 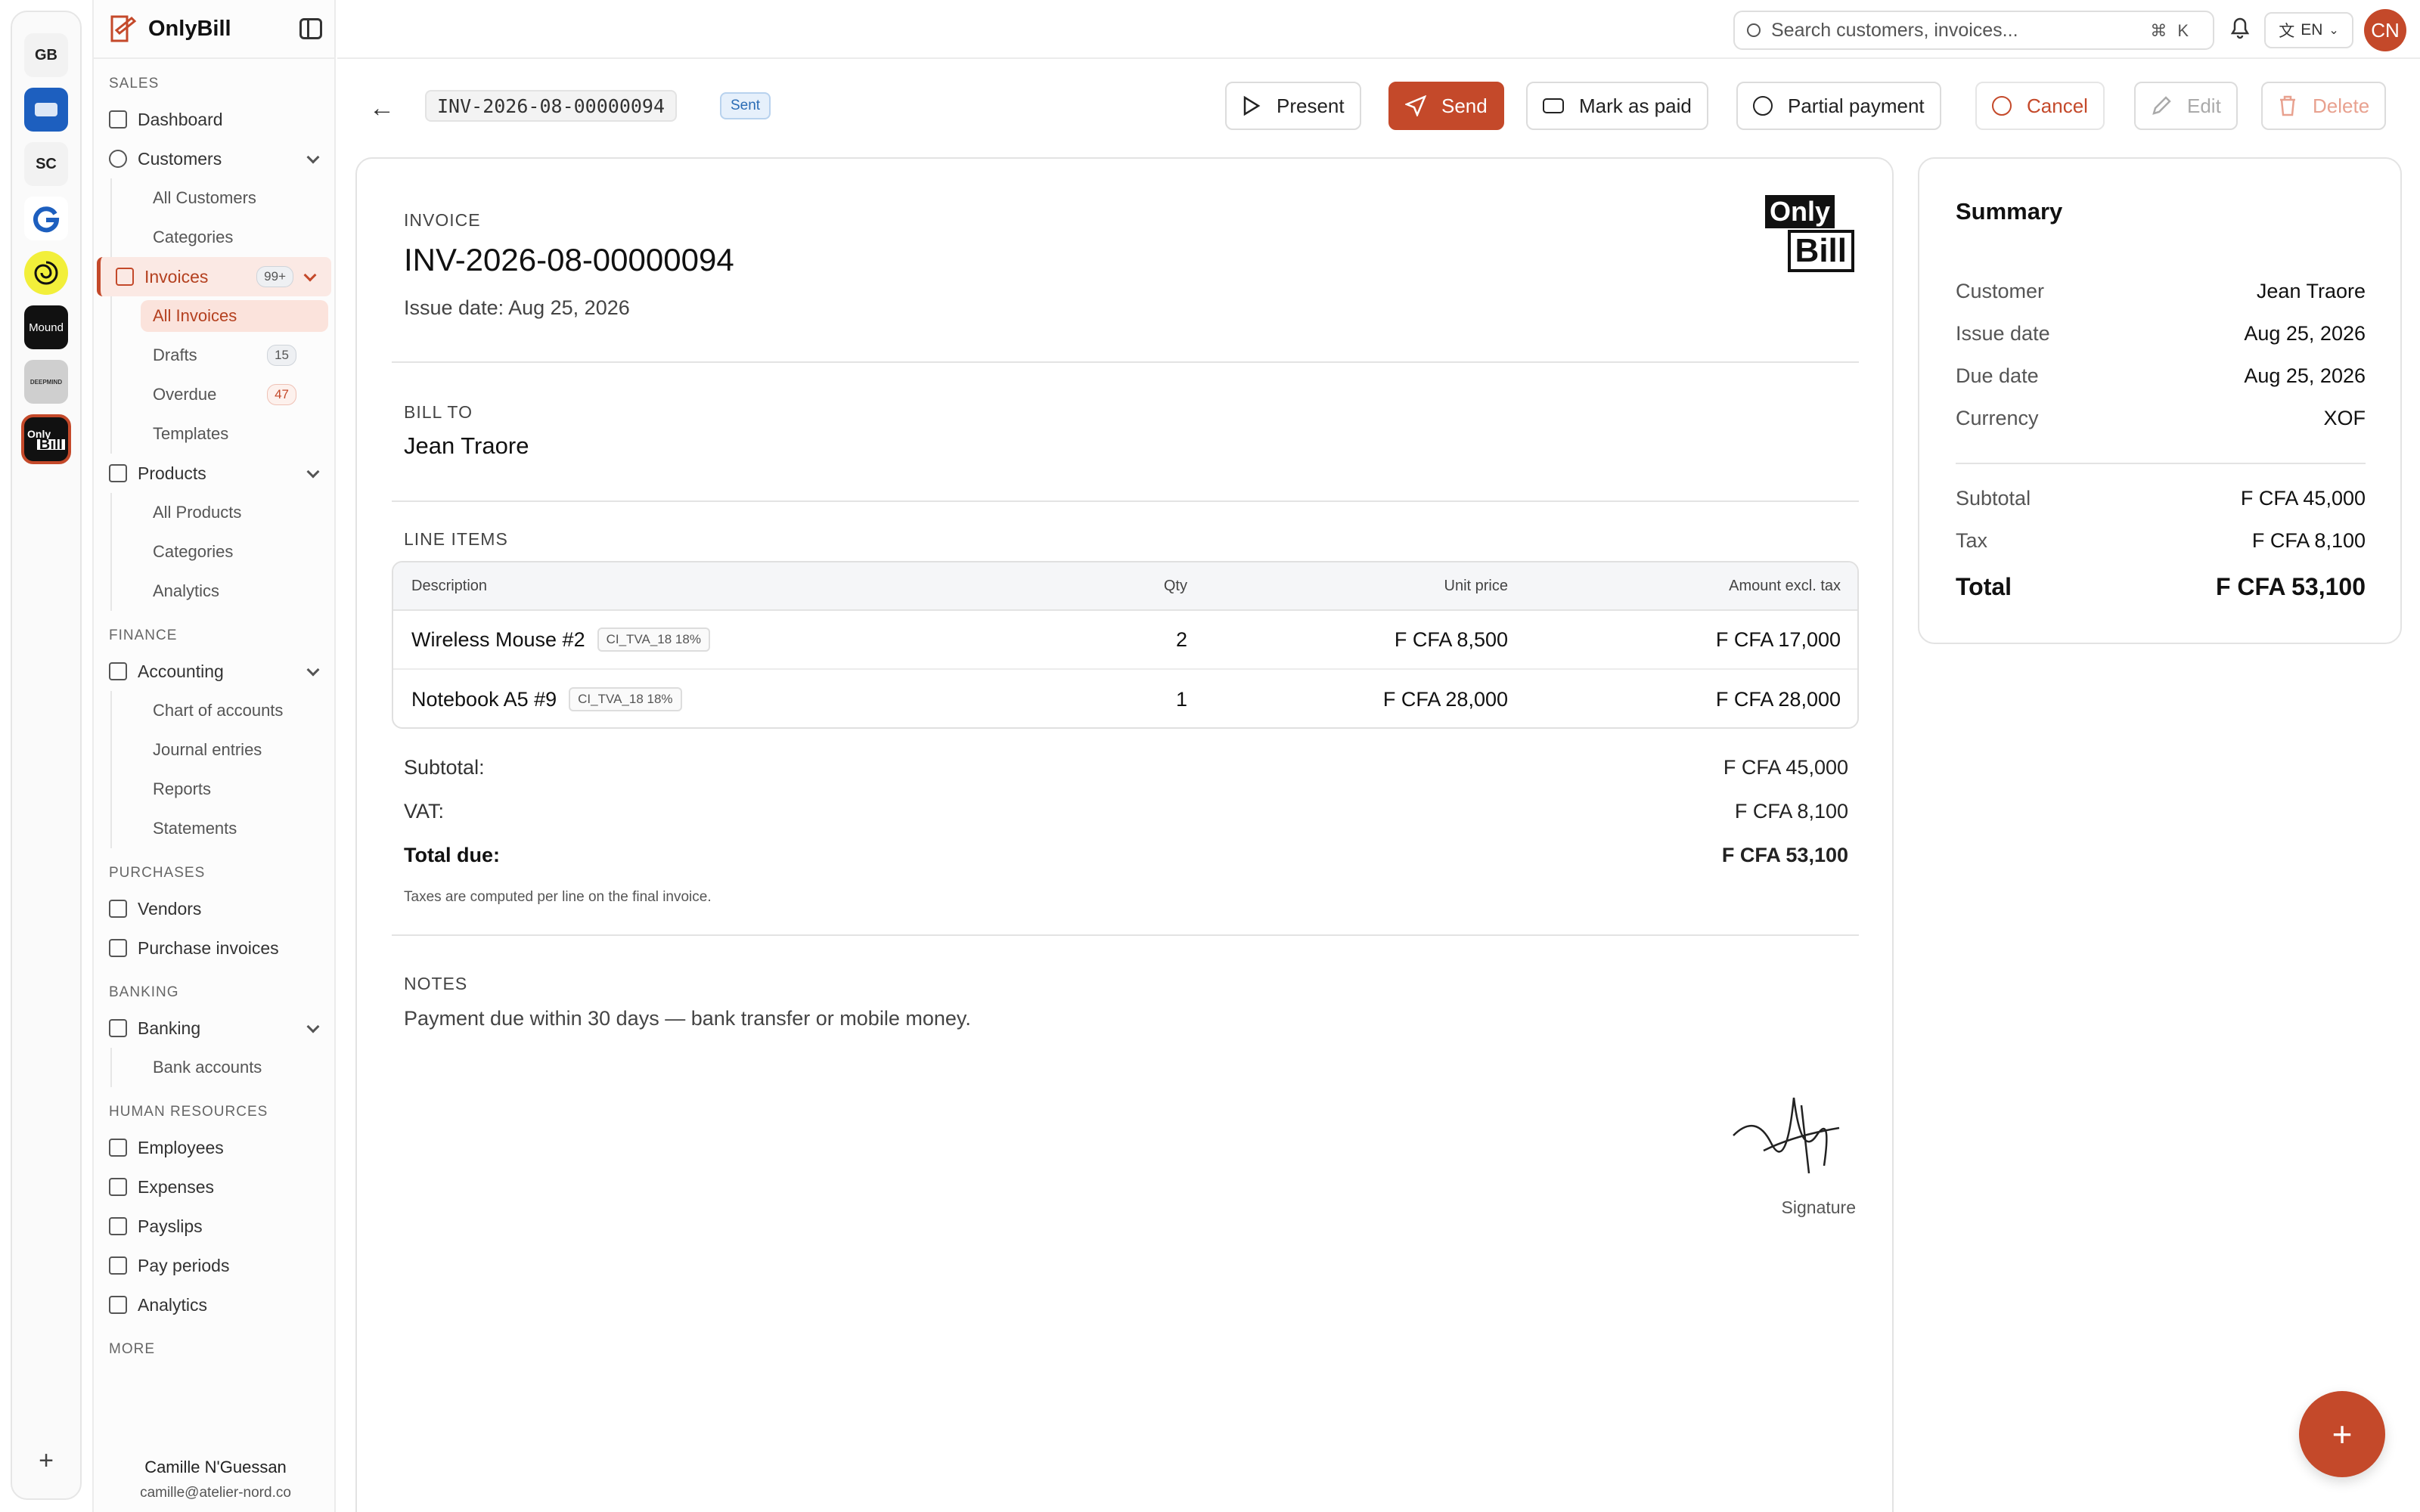 I want to click on language-value: EN, so click(x=2312, y=30).